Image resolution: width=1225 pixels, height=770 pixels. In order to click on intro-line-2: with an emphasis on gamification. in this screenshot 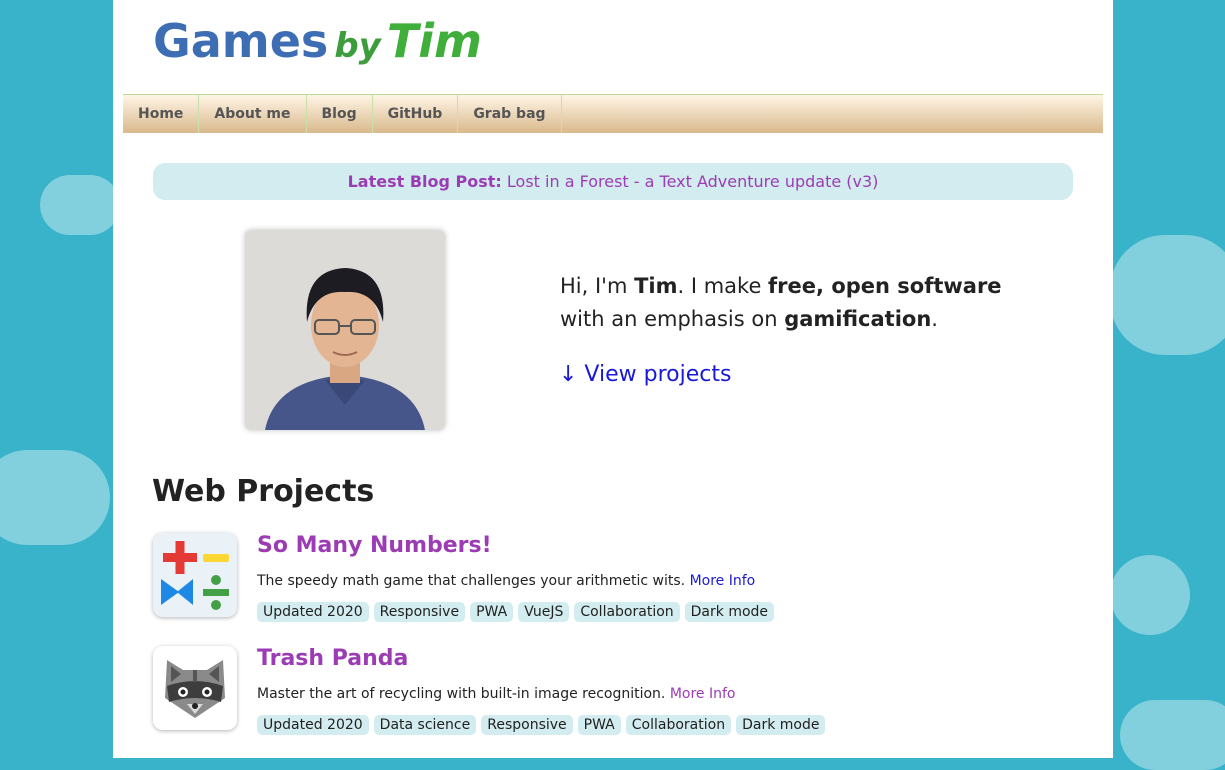, I will do `click(781, 319)`.